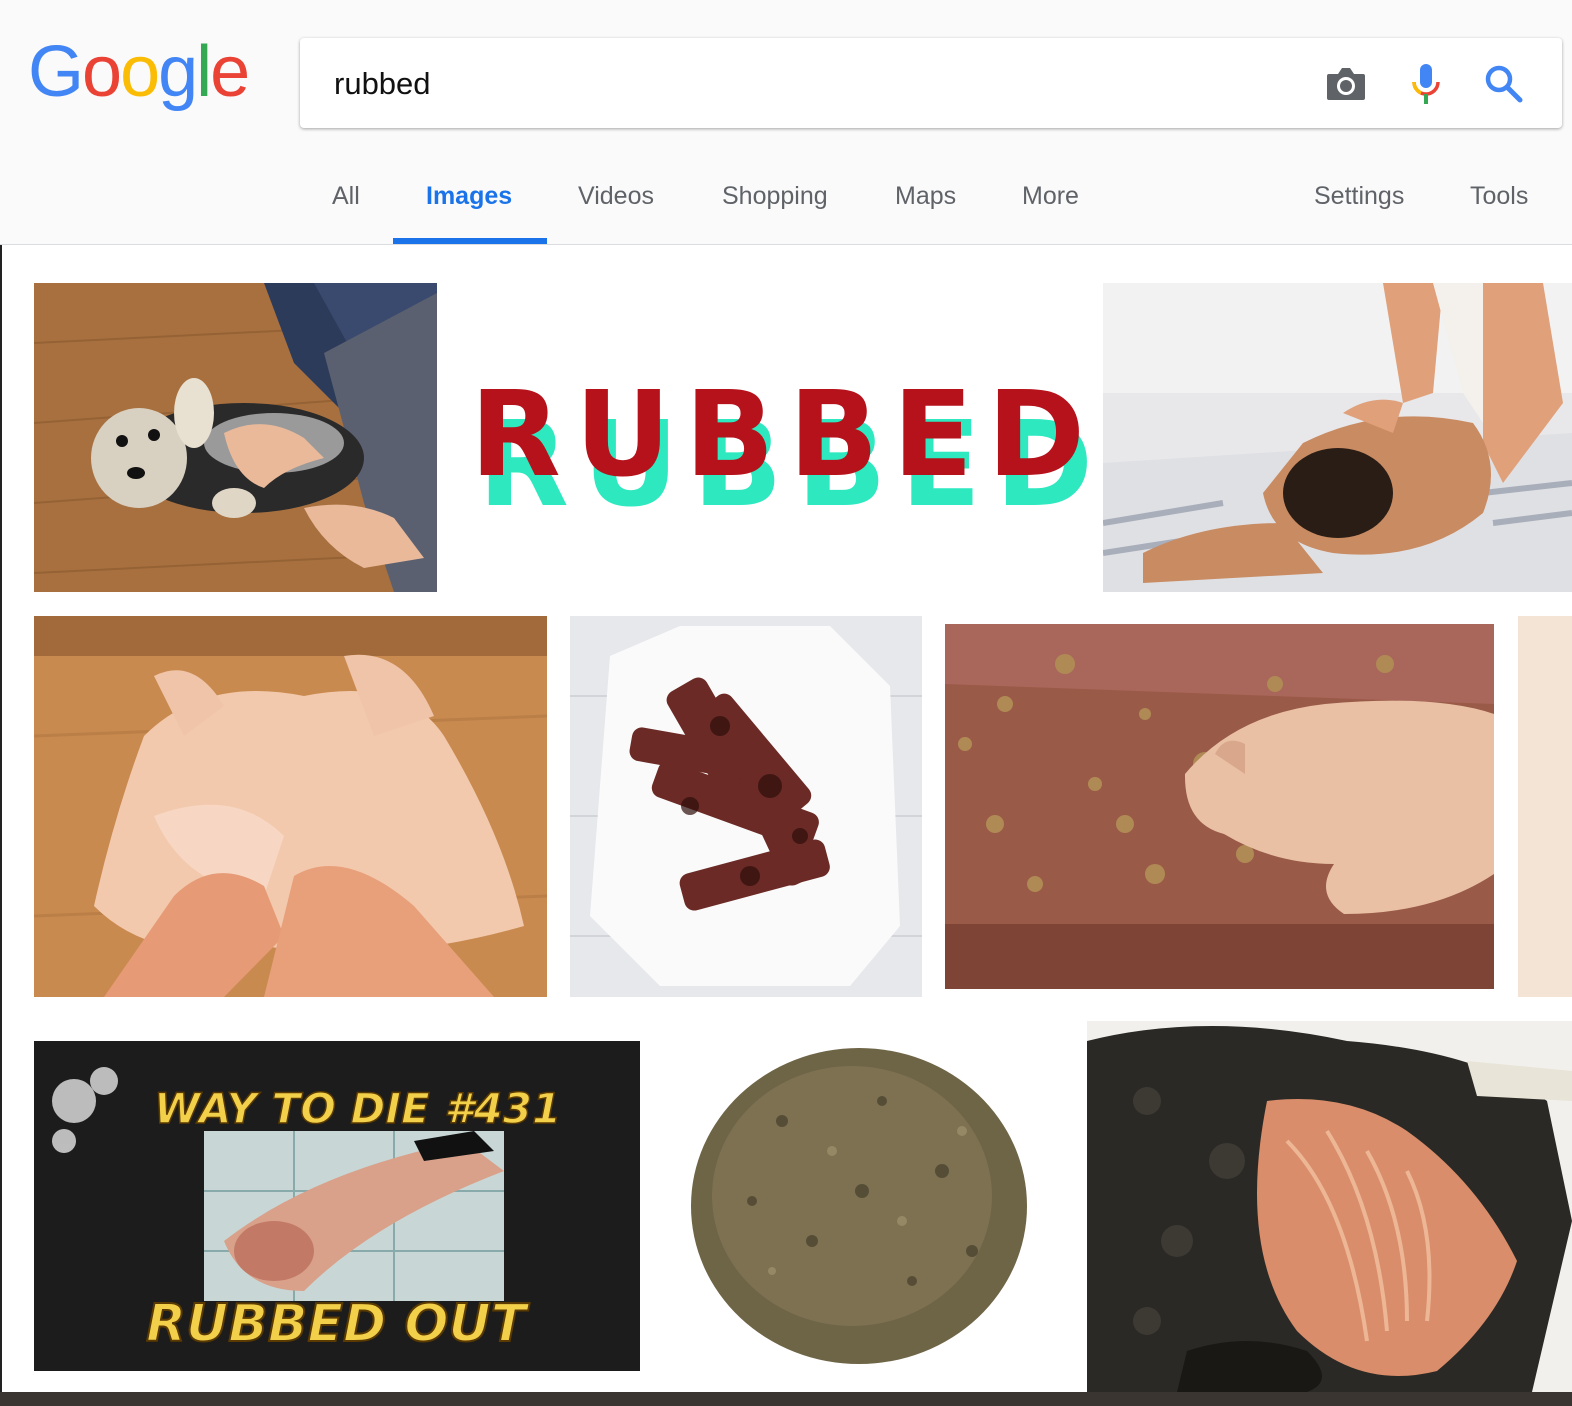  Describe the element at coordinates (925, 196) in the screenshot. I see `tab-maps: Maps` at that location.